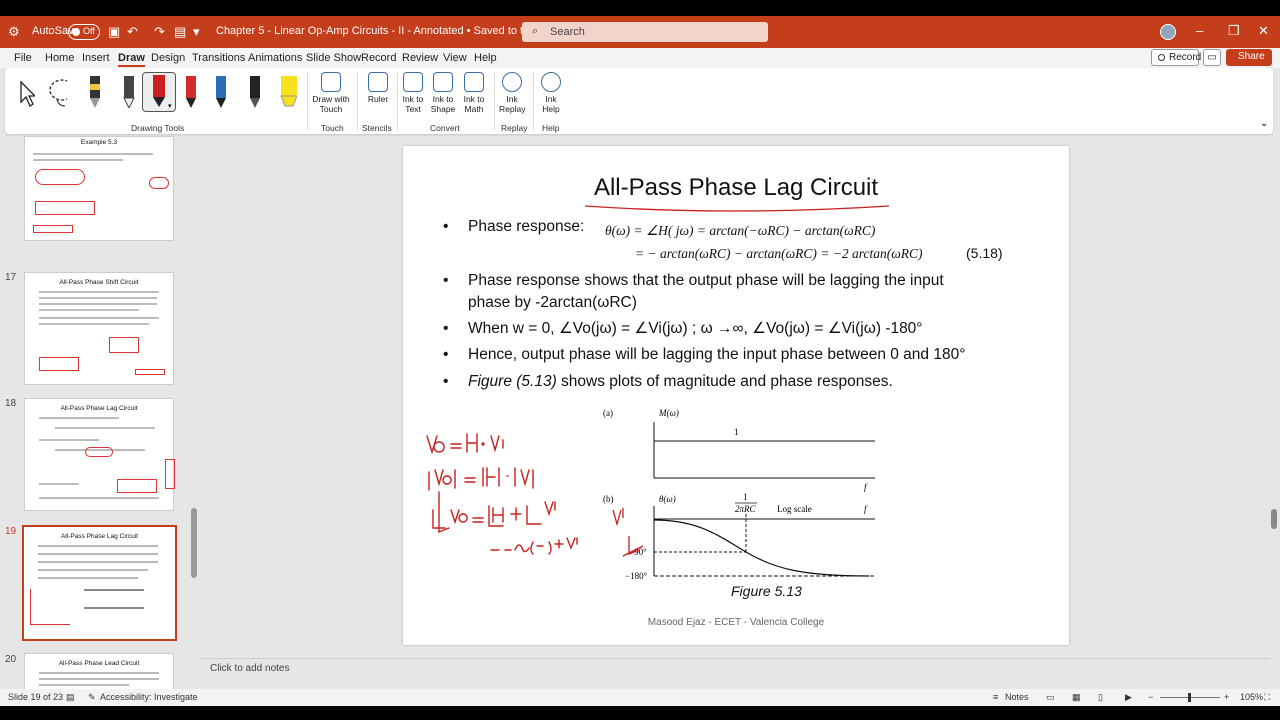 The image size is (1280, 720). I want to click on tab-help: Help, so click(485, 58).